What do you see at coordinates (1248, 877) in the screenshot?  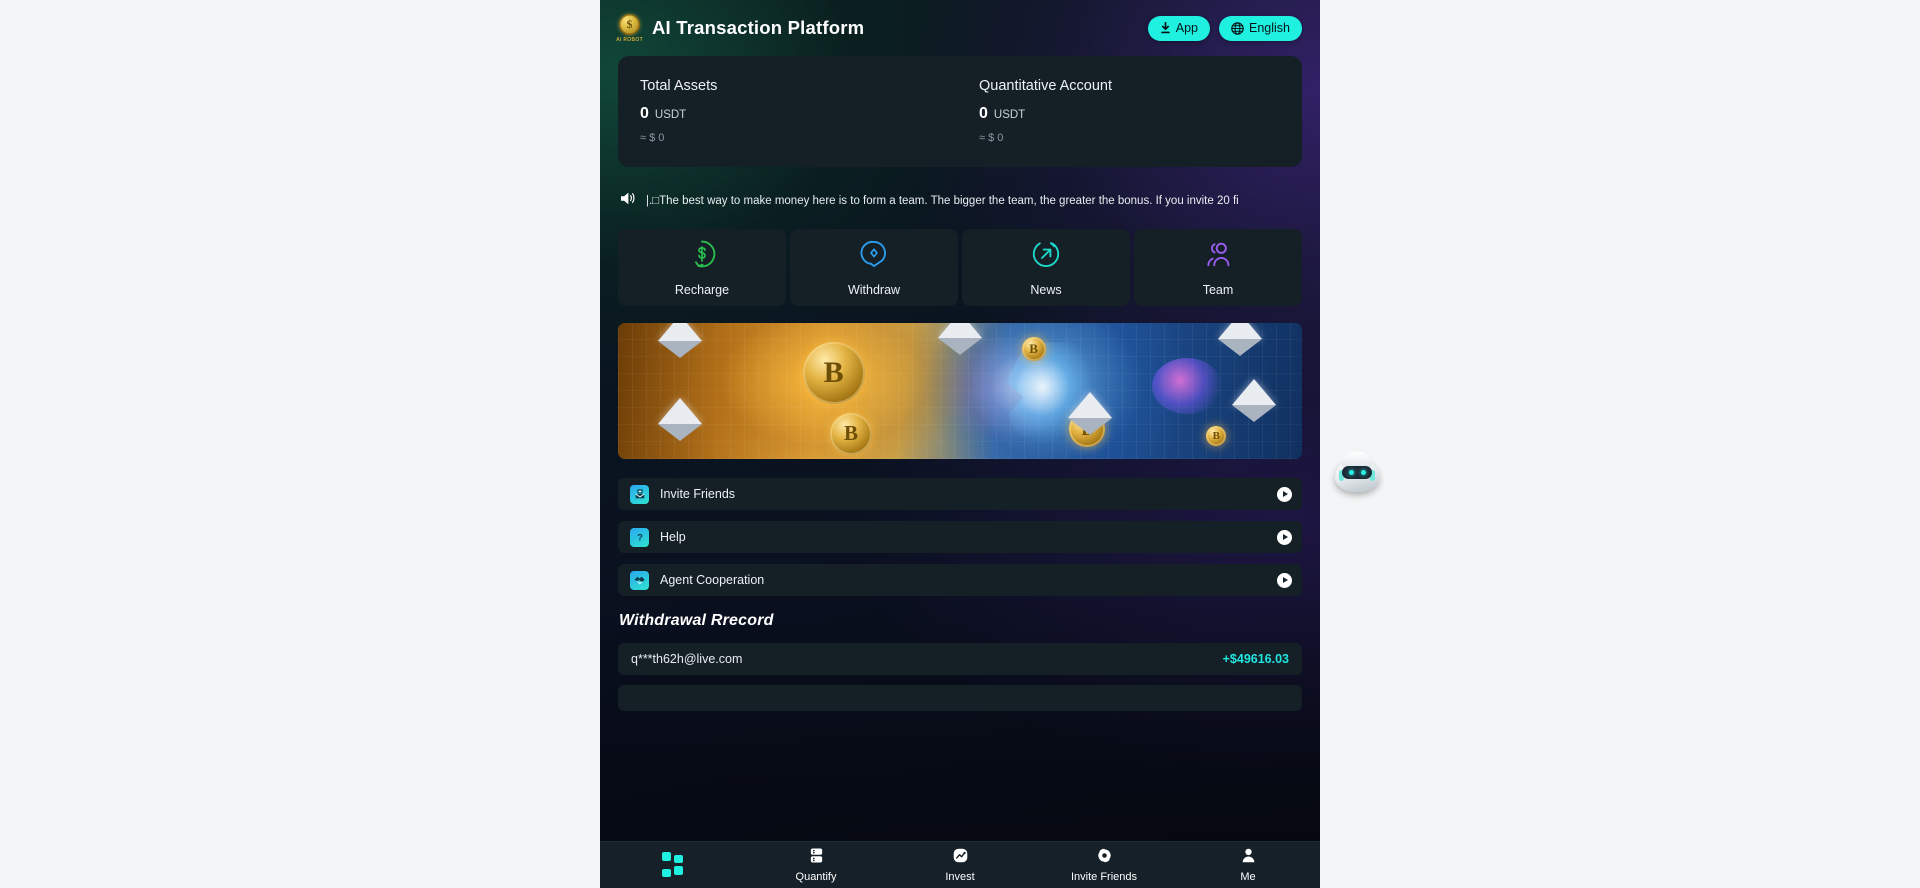 I see `nav-item-me-label: Me` at bounding box center [1248, 877].